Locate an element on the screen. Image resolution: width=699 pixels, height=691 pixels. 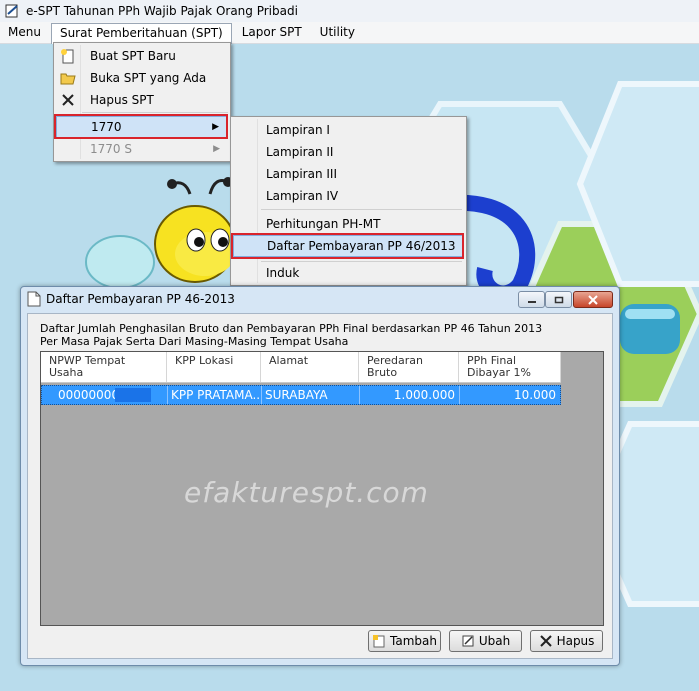
submenu-item-perhitungan-ph-mt: Perhitungan PH-MT is located at coordinates (348, 224).